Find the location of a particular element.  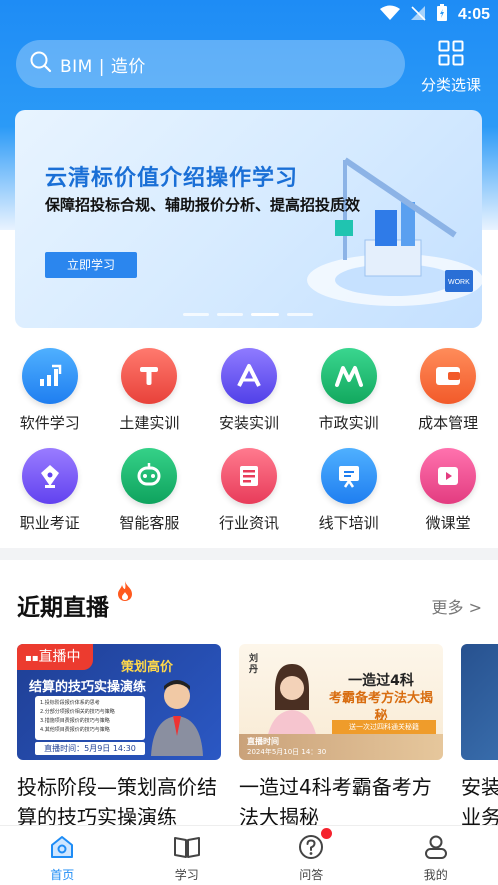

category-label: 安装实训 is located at coordinates (248, 423).